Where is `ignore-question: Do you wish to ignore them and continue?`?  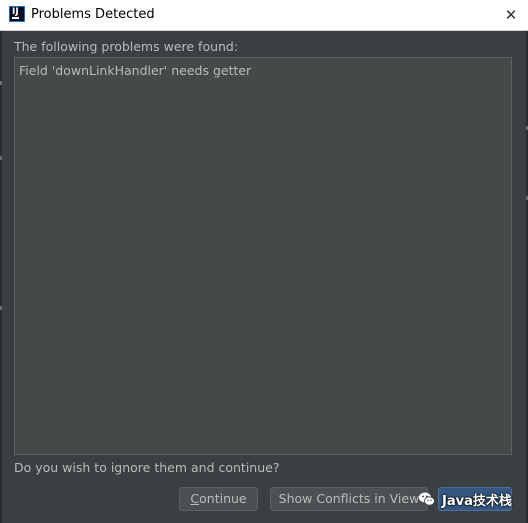 ignore-question: Do you wish to ignore them and continue? is located at coordinates (147, 467).